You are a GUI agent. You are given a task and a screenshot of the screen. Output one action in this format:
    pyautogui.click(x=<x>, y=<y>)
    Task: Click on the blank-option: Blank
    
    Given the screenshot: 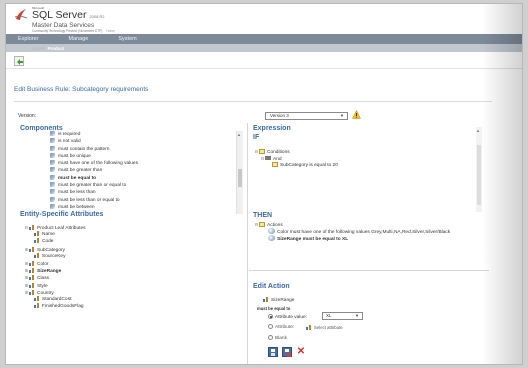 What is the action you would take?
    pyautogui.click(x=277, y=338)
    